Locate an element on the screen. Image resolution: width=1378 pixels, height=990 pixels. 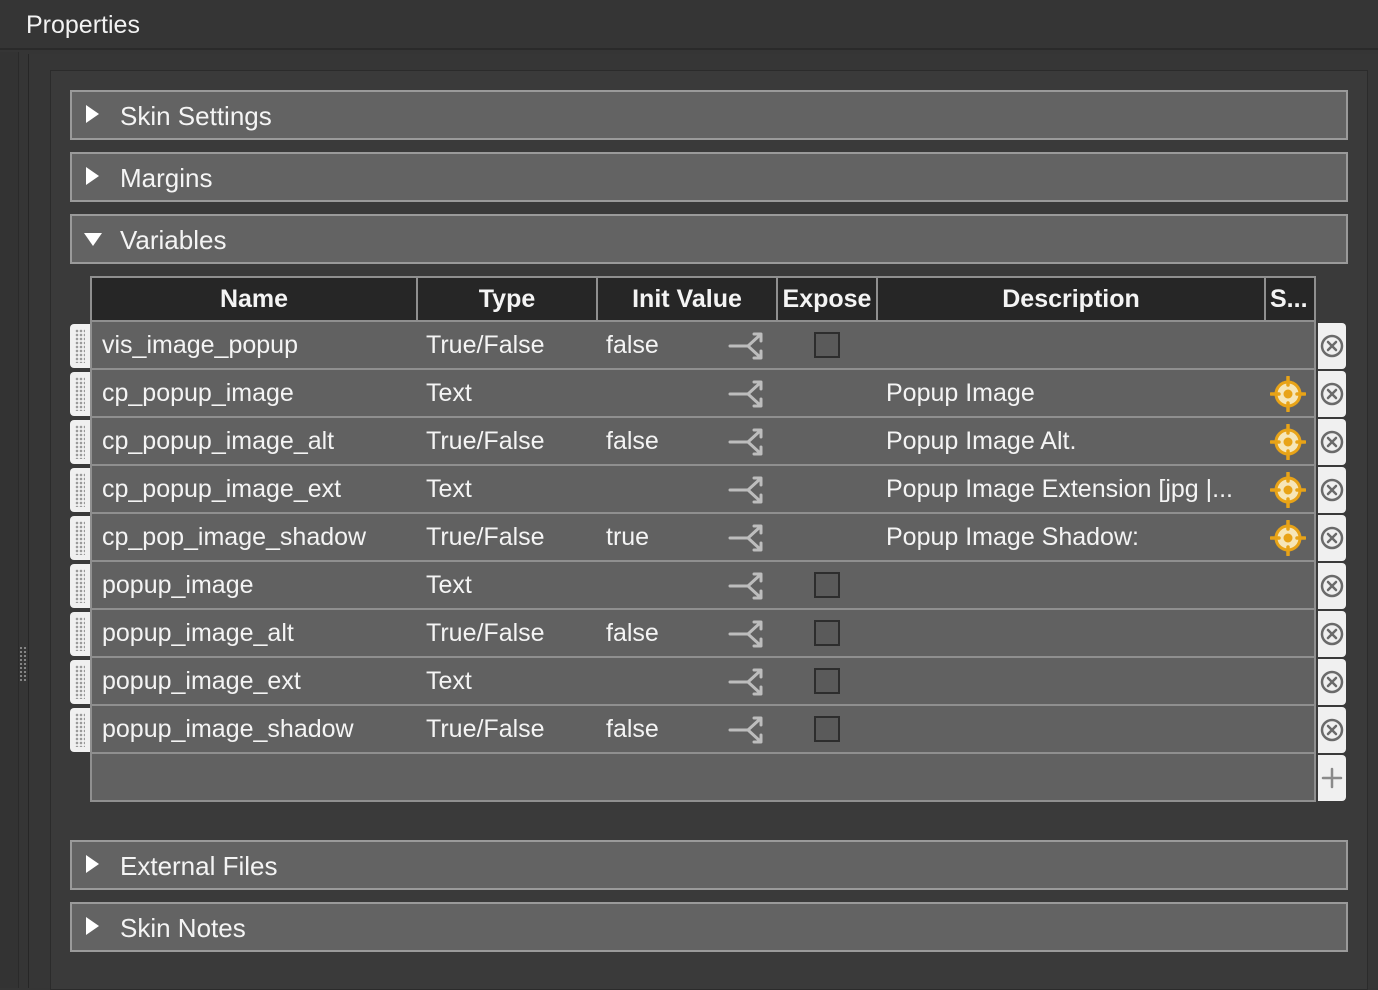
section-variables: Variables is located at coordinates (709, 239).